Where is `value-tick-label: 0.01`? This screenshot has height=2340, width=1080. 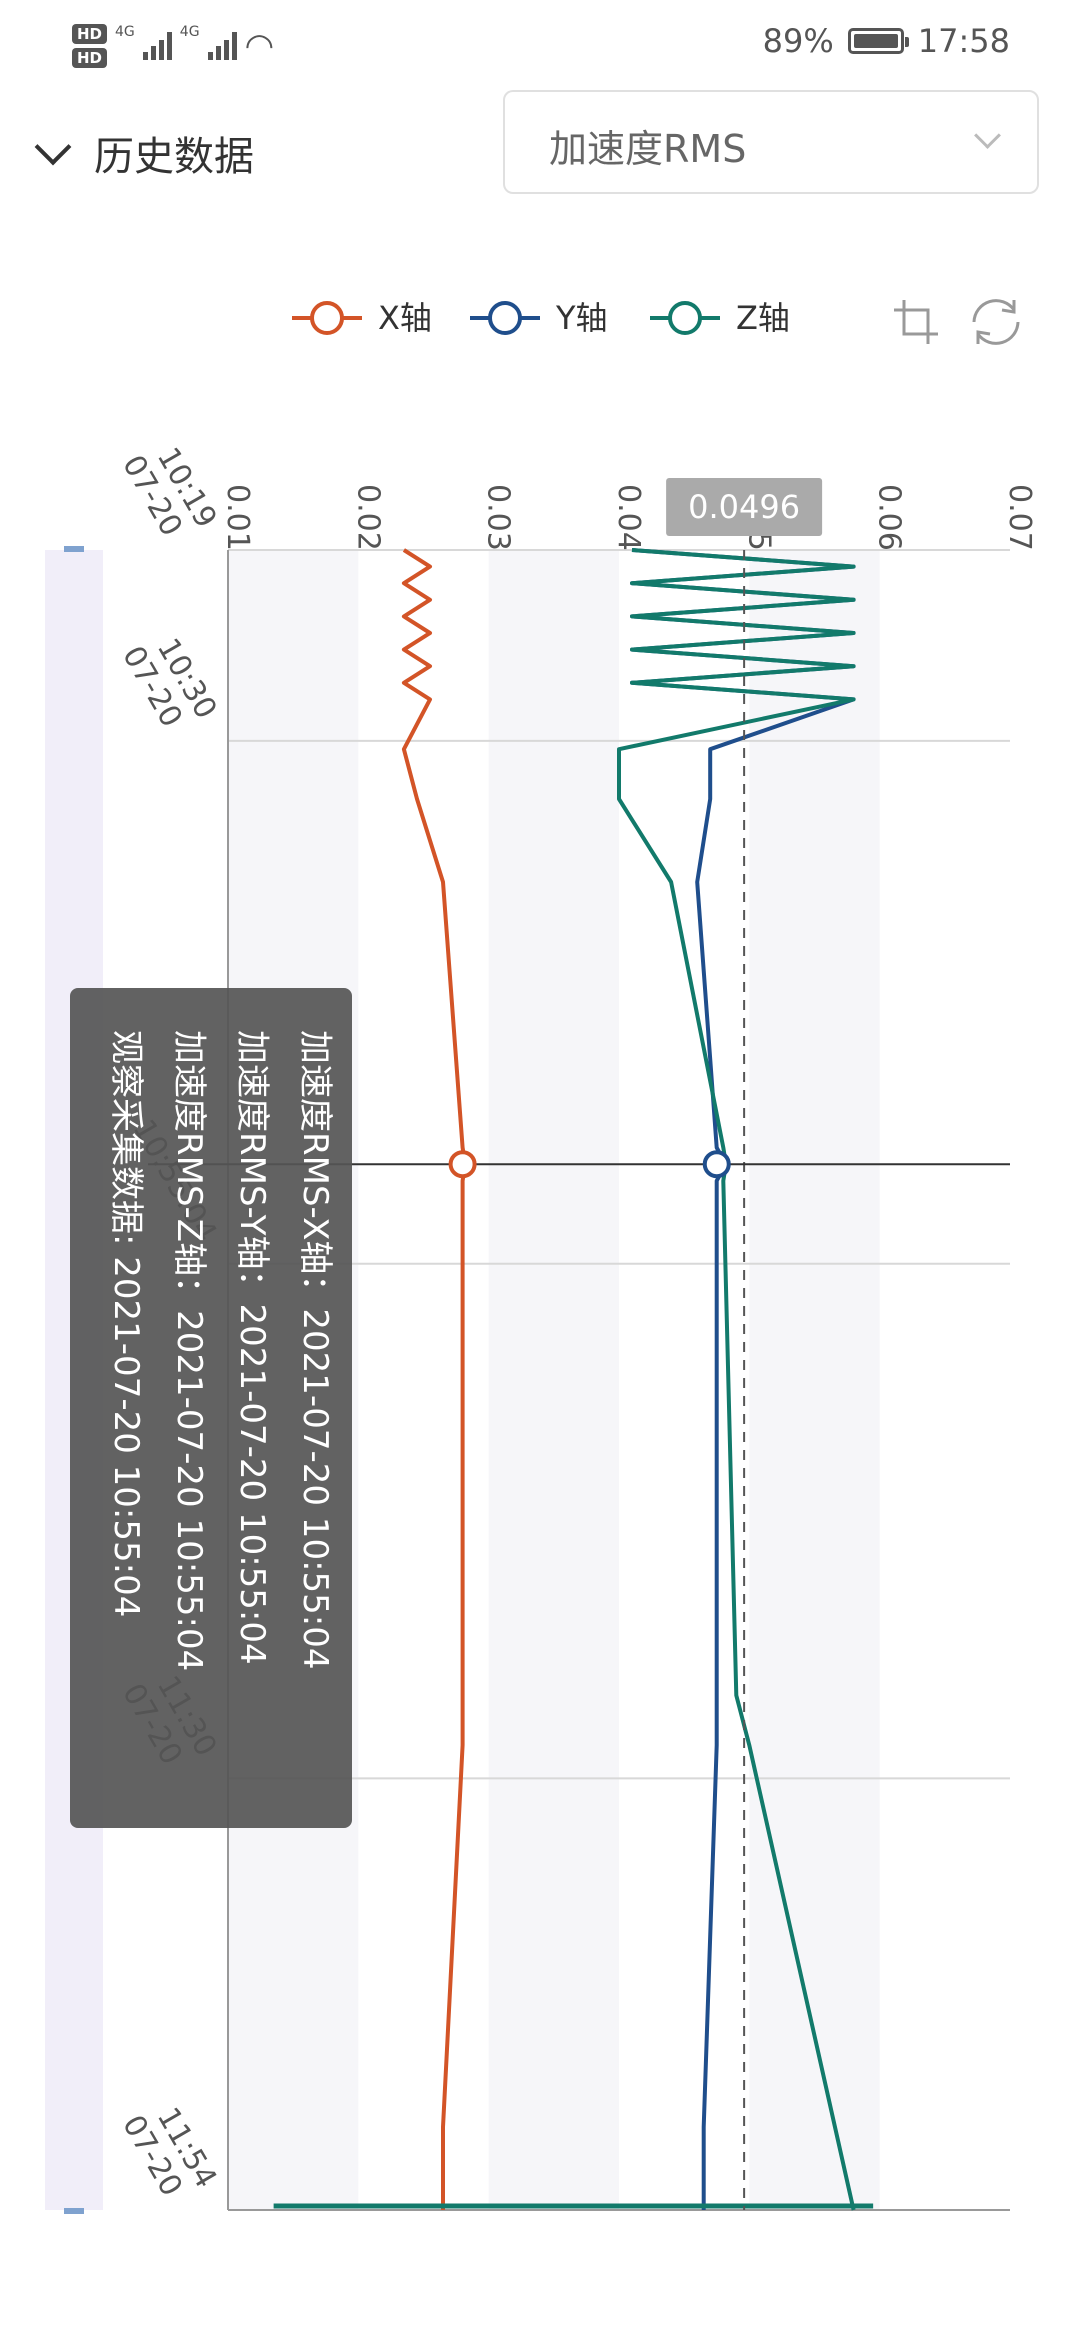 value-tick-label: 0.01 is located at coordinates (237, 517).